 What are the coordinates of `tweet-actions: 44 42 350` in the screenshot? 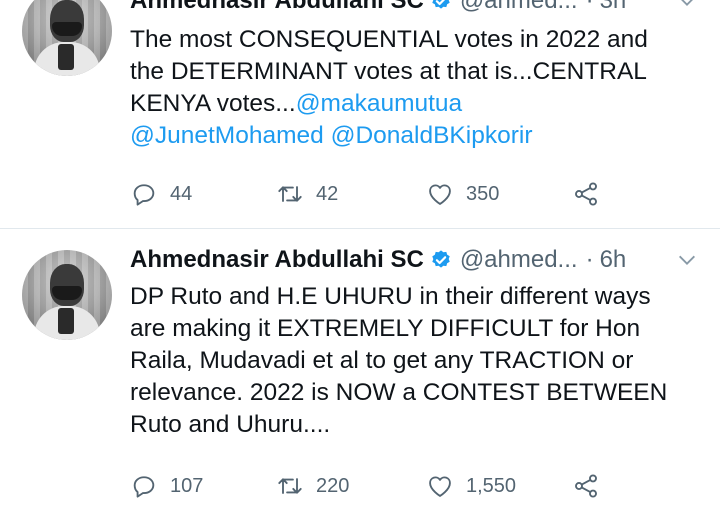 It's located at (420, 195).